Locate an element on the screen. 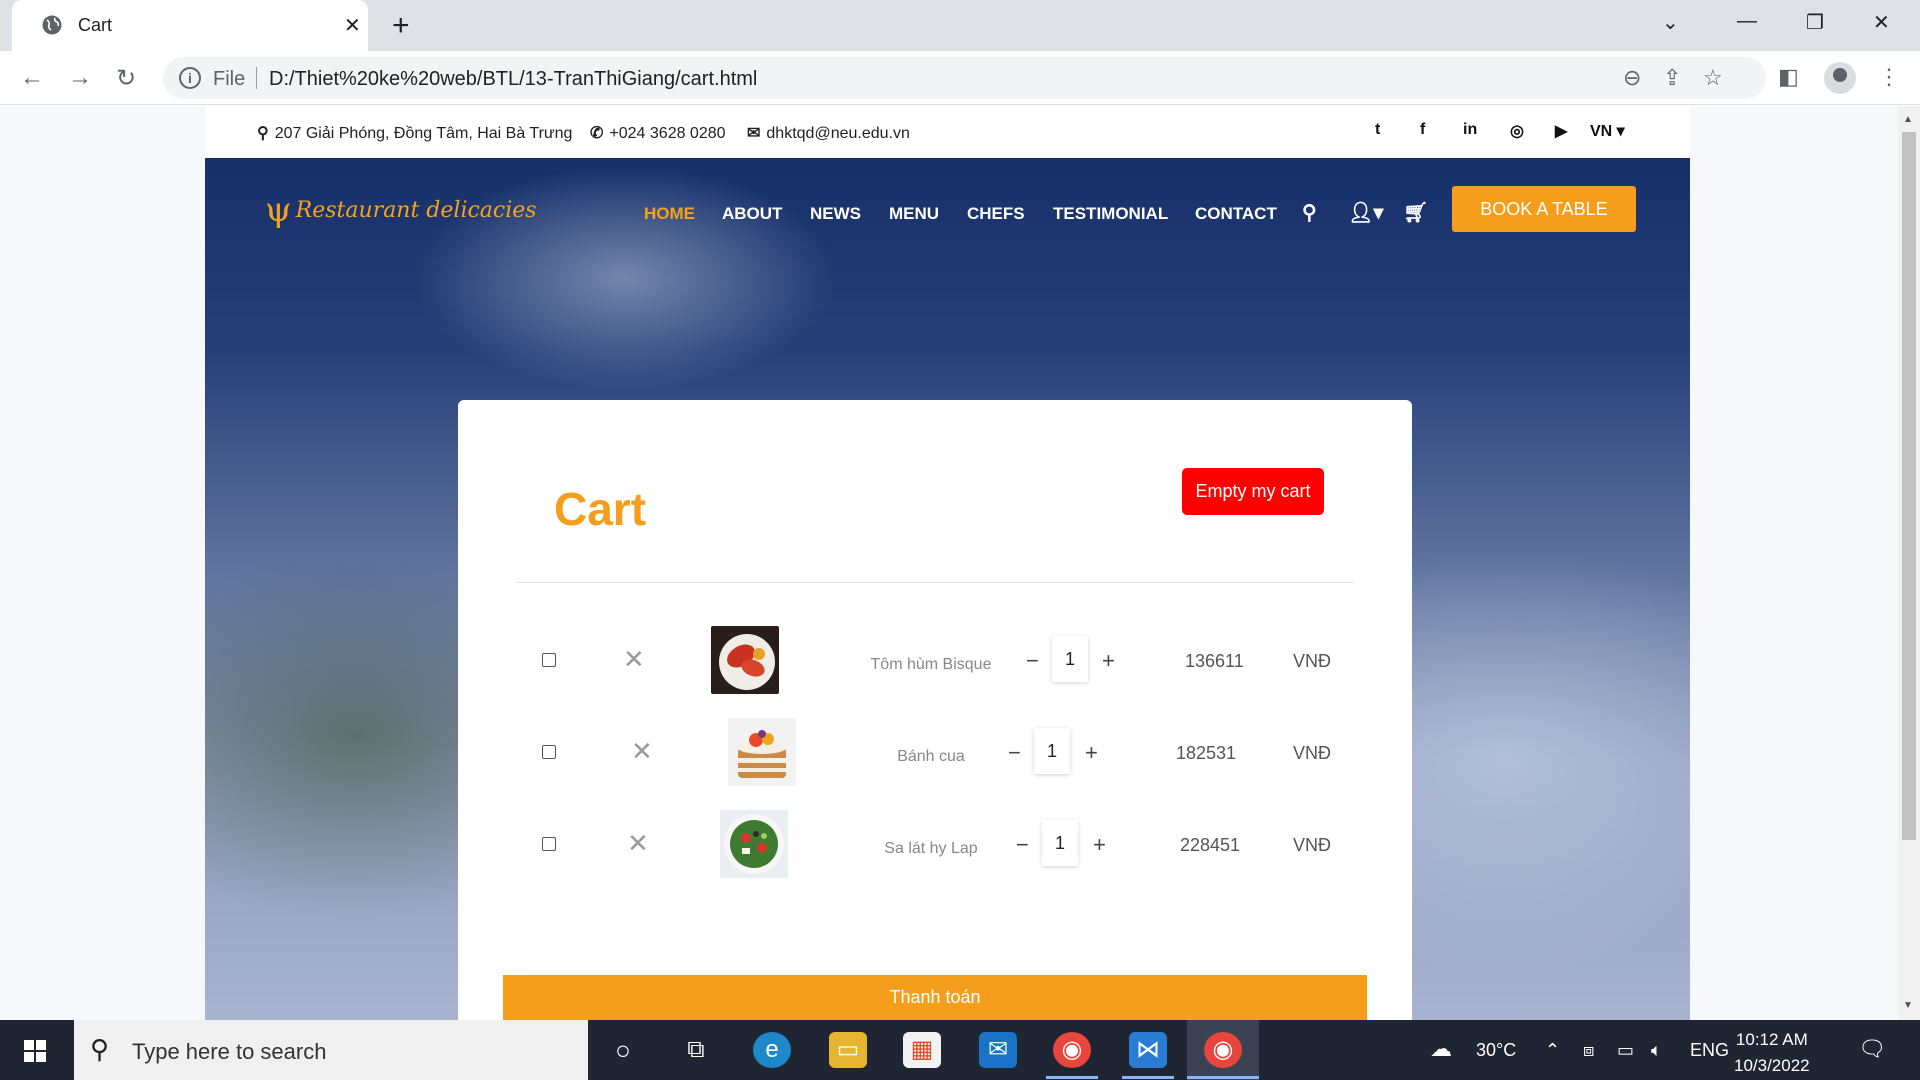  restore-icon: ❐ is located at coordinates (1815, 22).